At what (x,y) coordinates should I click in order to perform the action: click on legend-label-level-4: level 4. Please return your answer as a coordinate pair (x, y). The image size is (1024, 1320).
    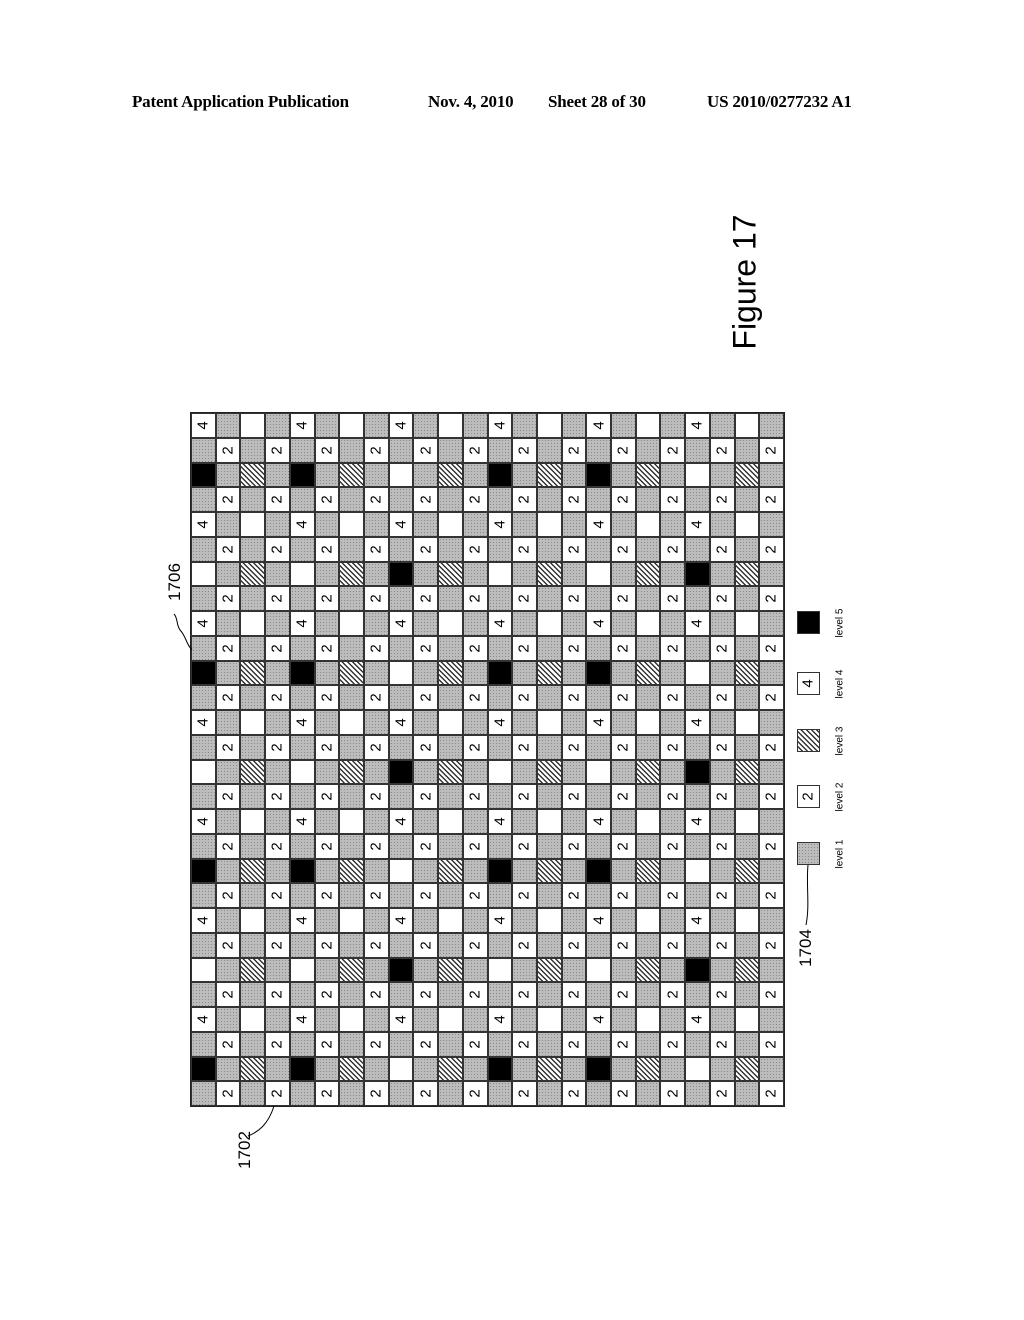
    Looking at the image, I should click on (840, 684).